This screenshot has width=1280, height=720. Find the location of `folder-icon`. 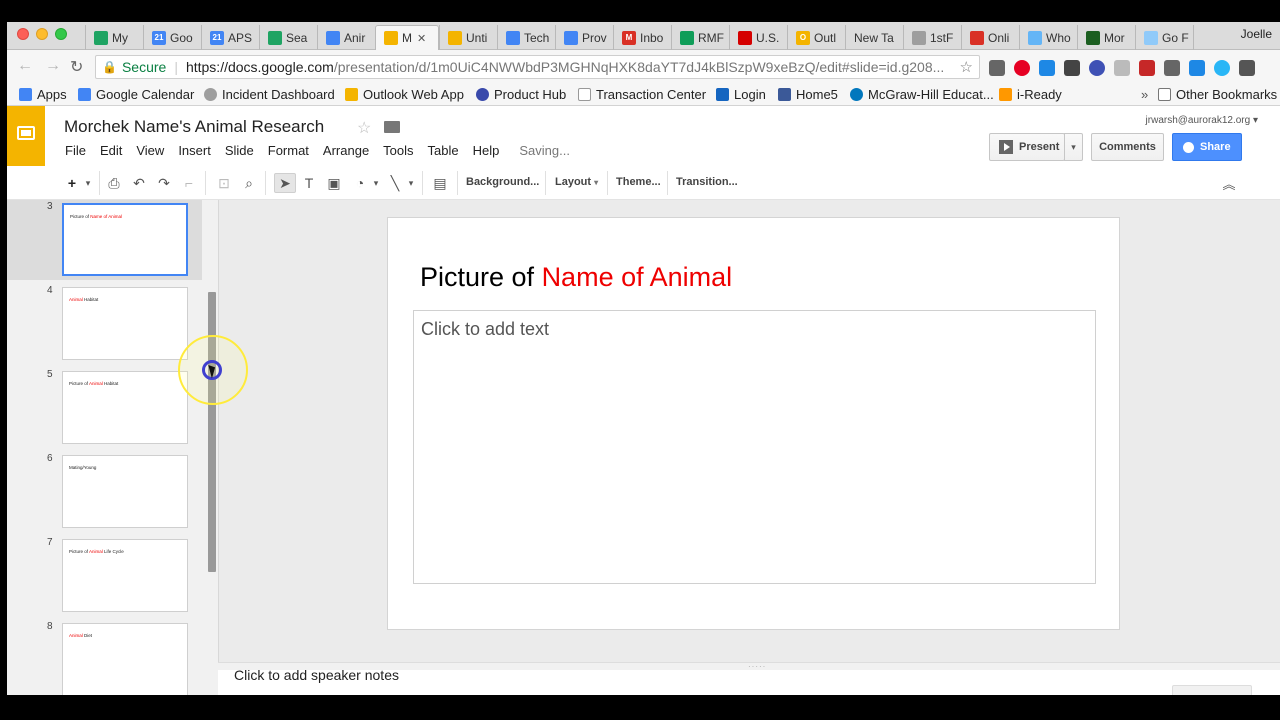

folder-icon is located at coordinates (392, 127).